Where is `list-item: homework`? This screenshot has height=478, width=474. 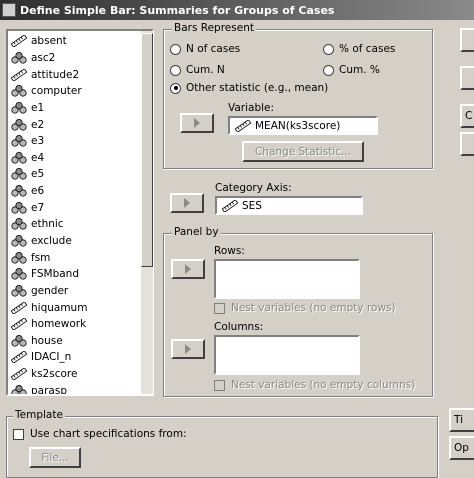 list-item: homework is located at coordinates (81, 324).